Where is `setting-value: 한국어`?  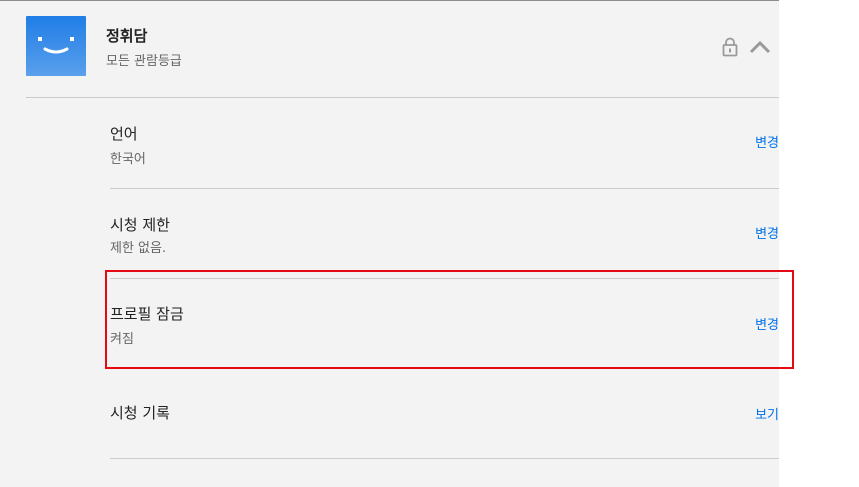
setting-value: 한국어 is located at coordinates (128, 159).